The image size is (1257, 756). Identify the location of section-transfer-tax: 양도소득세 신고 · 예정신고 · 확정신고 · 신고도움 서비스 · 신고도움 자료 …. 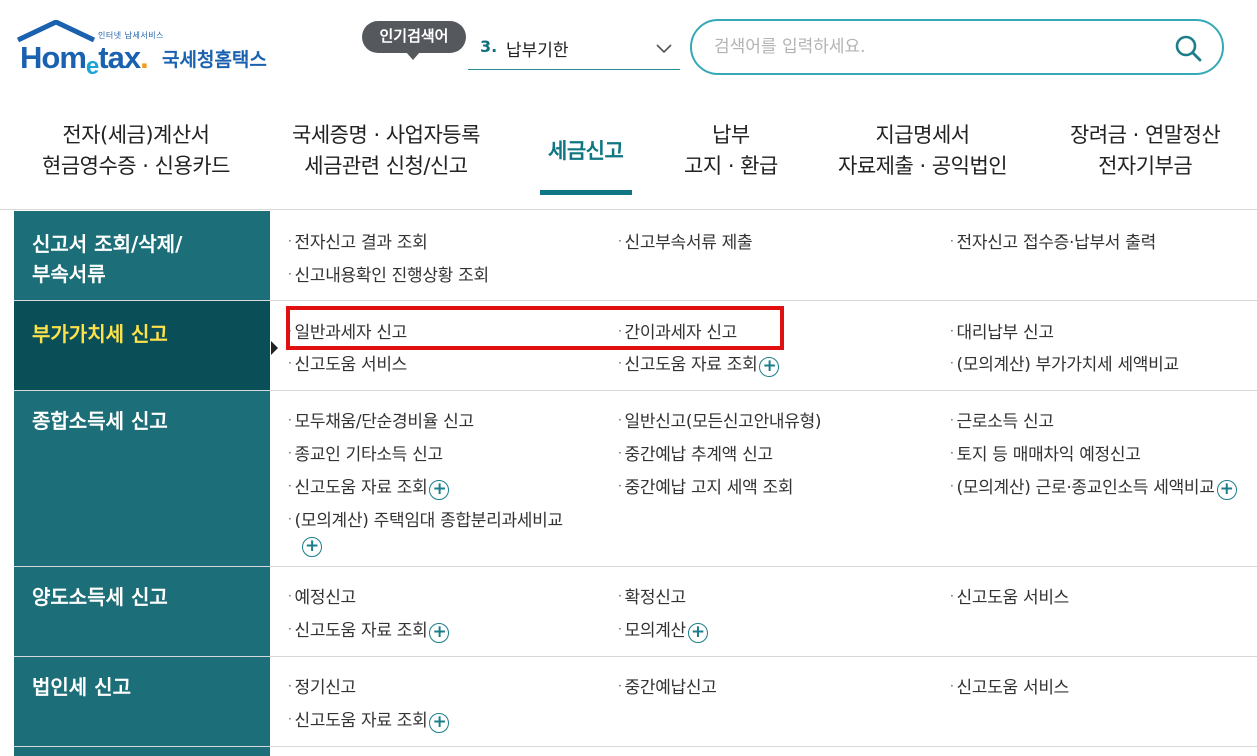
(635, 612).